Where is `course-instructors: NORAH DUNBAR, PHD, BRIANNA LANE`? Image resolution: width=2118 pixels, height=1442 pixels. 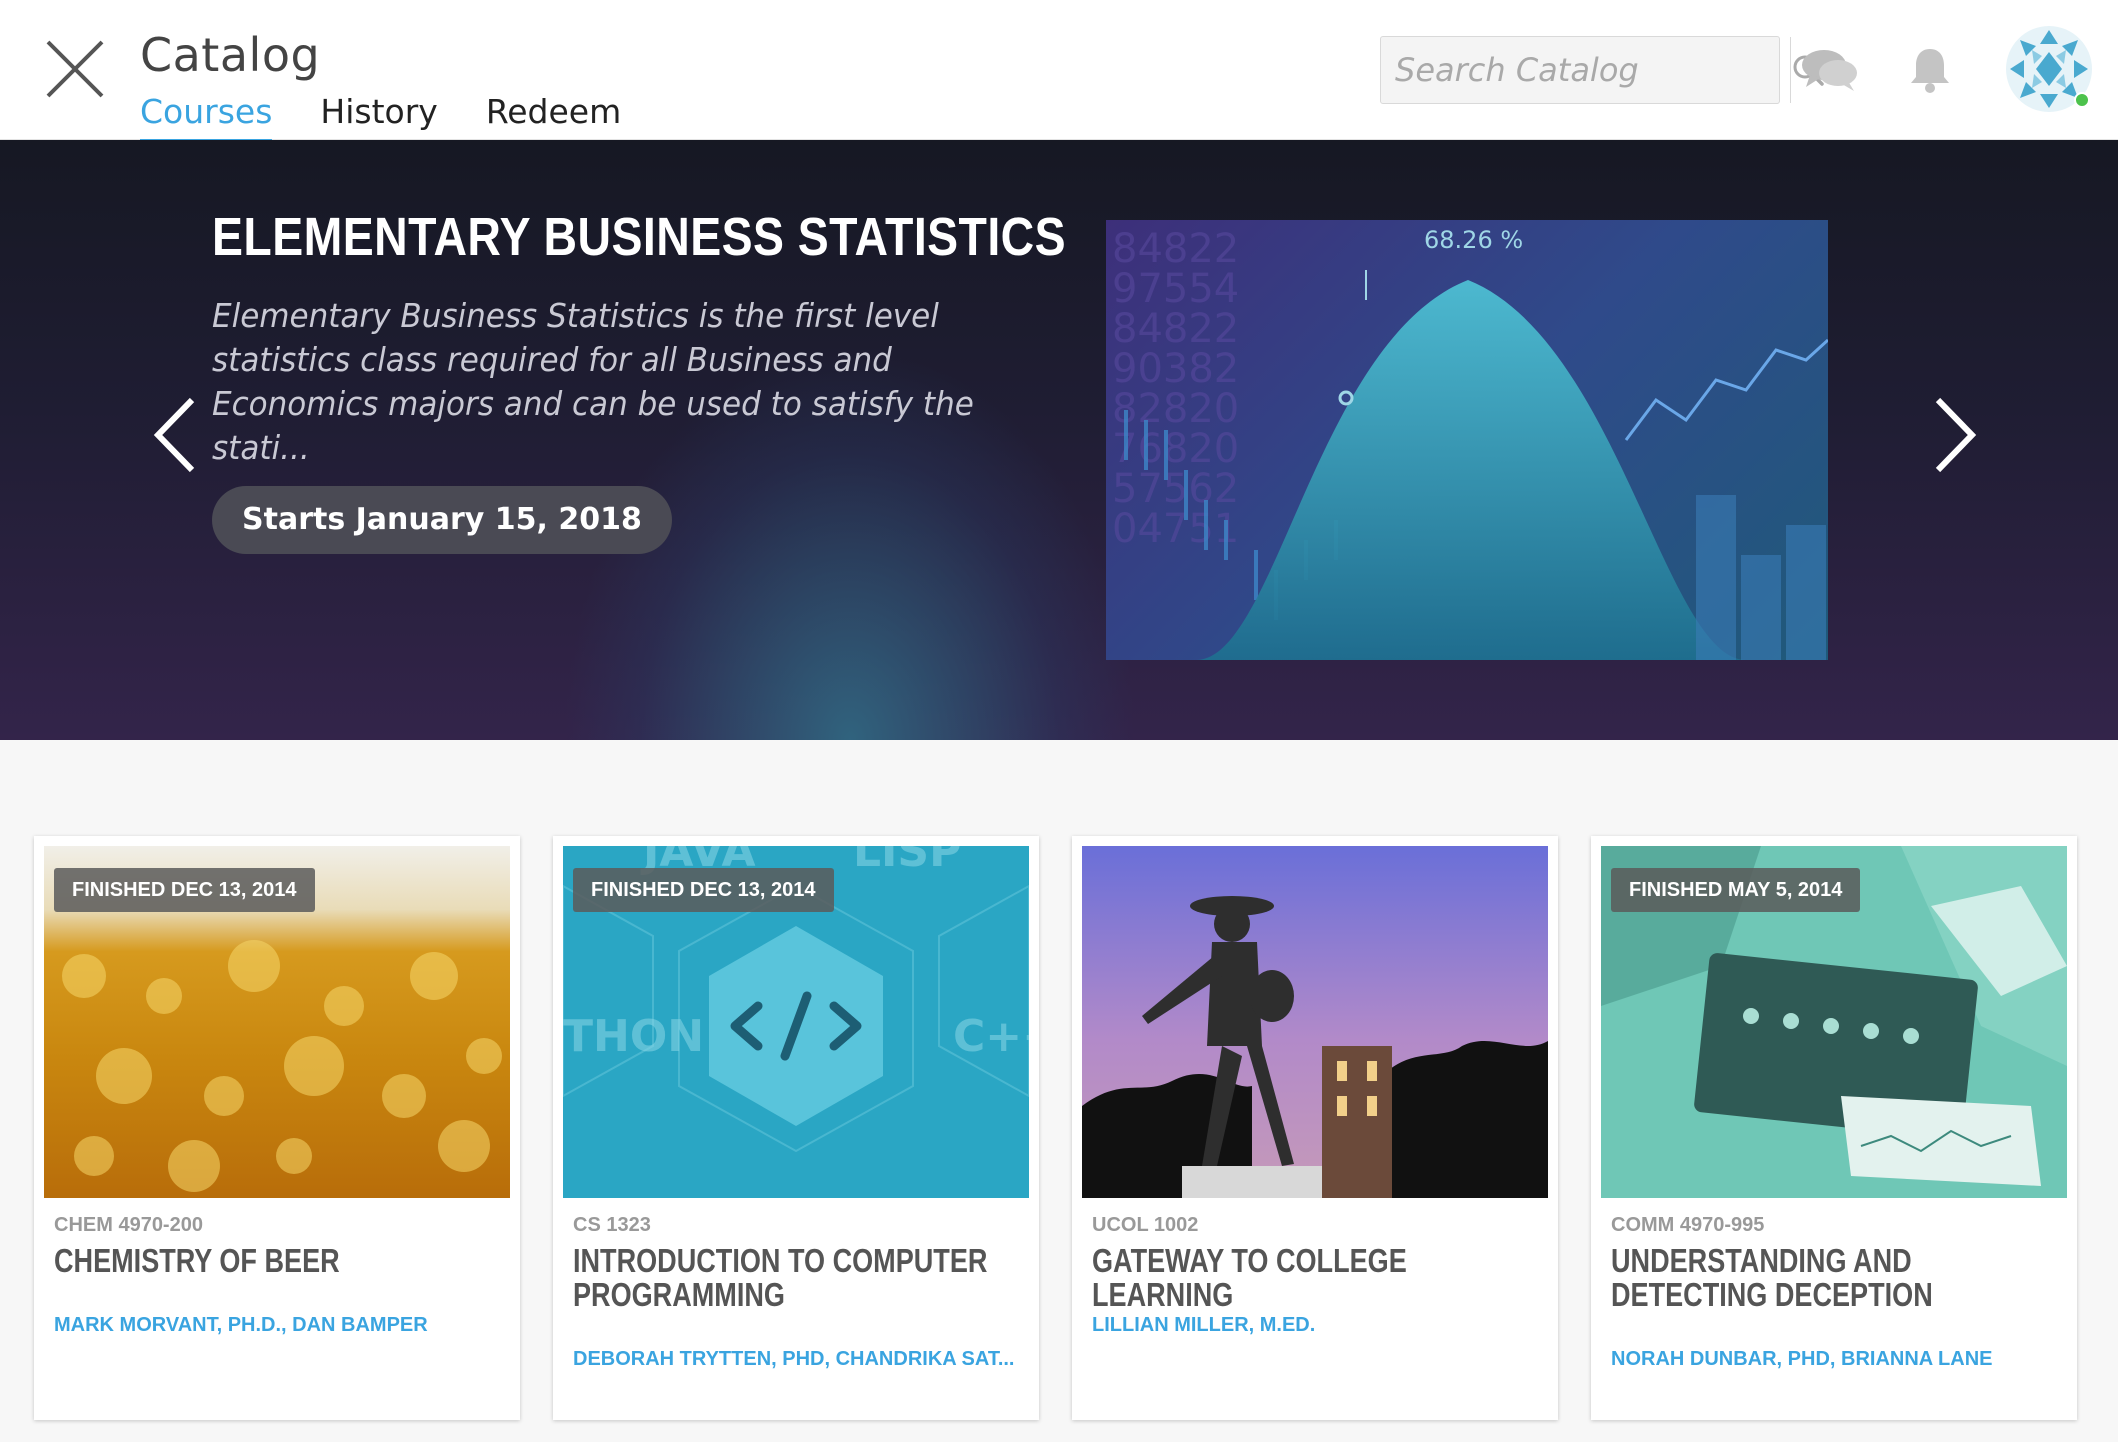
course-instructors: NORAH DUNBAR, PHD, BRIANNA LANE is located at coordinates (1802, 1359).